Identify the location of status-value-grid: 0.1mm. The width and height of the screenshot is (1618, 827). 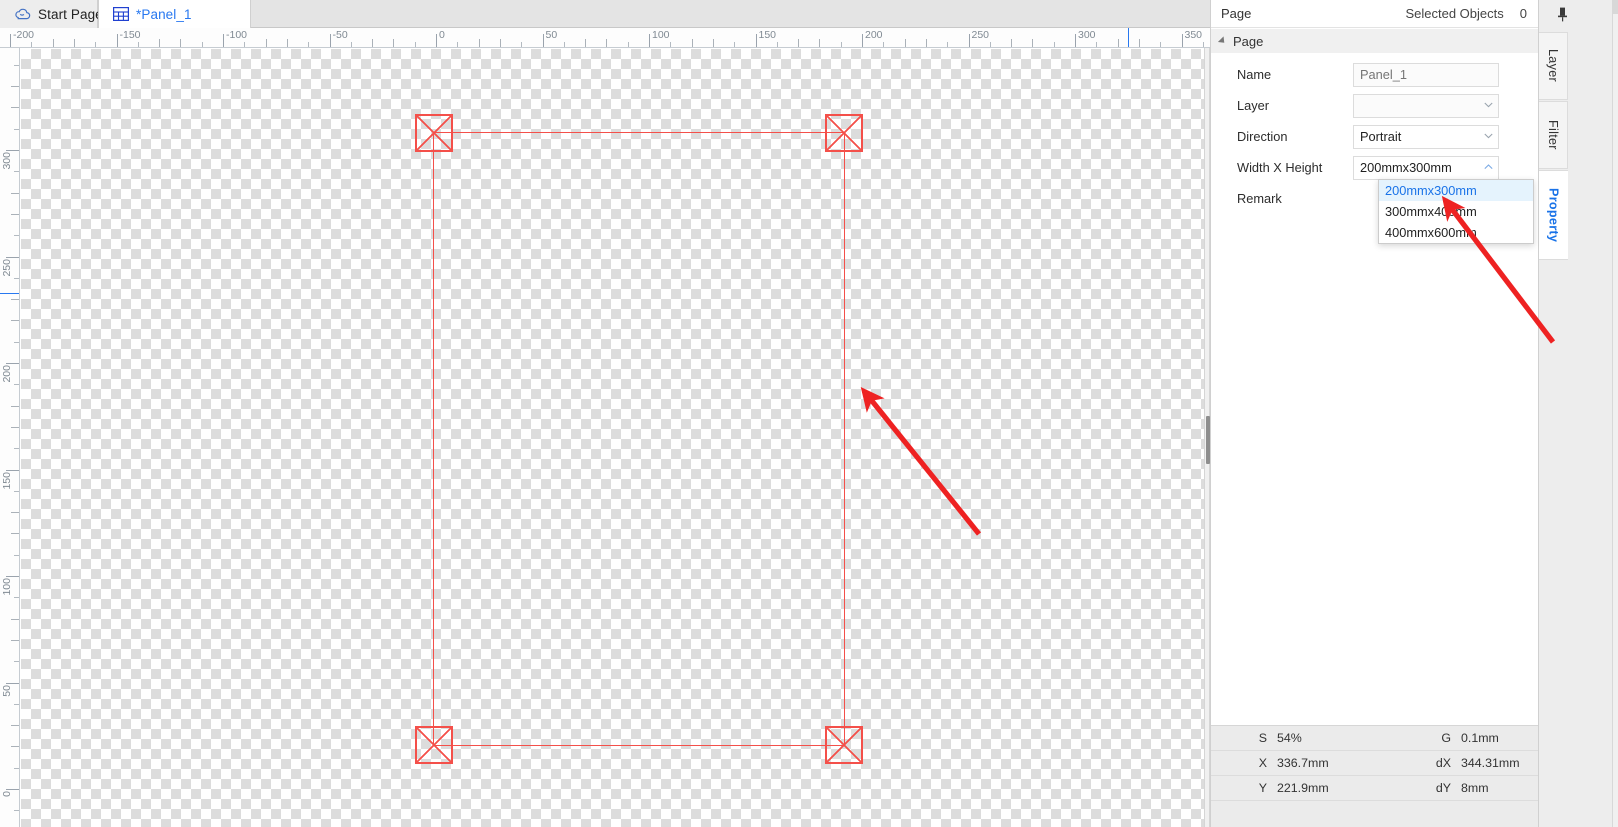
(1480, 738).